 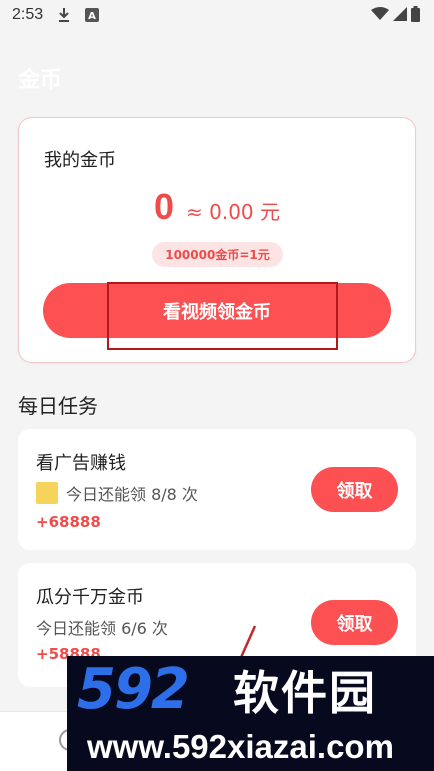 I want to click on task-card-watch-ads: 看广告赚钱 今日还能领 8/8 次 +68888 领取, so click(x=217, y=489).